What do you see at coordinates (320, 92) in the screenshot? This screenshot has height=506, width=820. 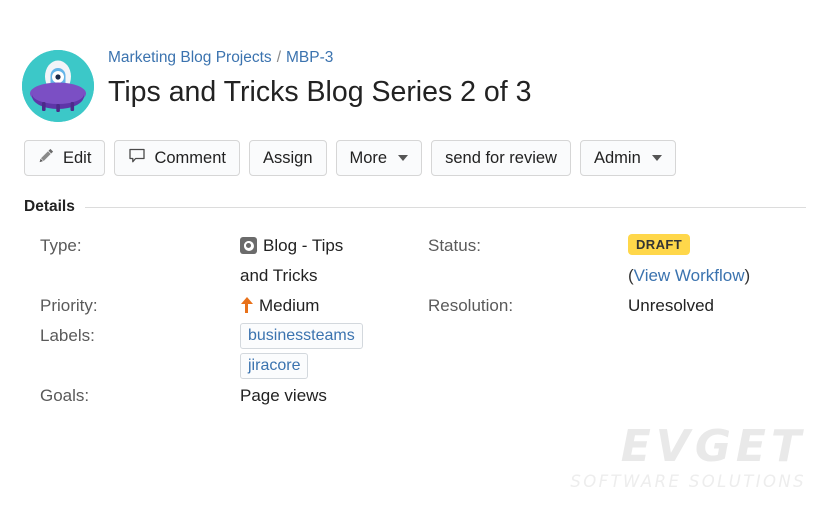 I see `page-title: Tips and Tricks Blog Series 2 of 3` at bounding box center [320, 92].